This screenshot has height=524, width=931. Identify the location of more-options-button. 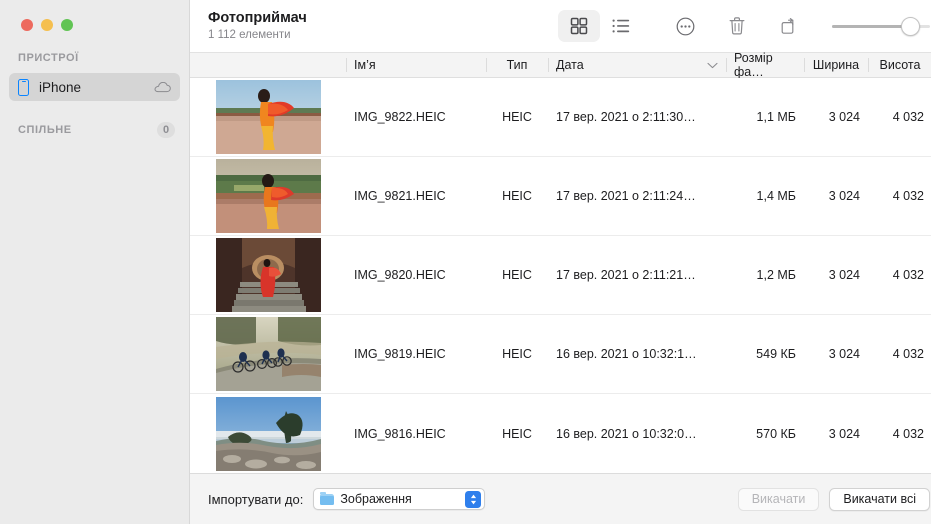
(685, 26).